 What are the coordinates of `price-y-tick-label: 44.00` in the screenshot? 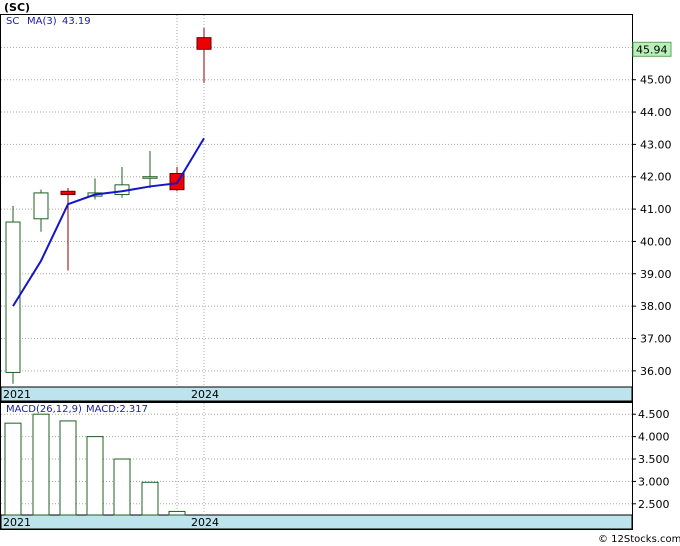 It's located at (656, 112).